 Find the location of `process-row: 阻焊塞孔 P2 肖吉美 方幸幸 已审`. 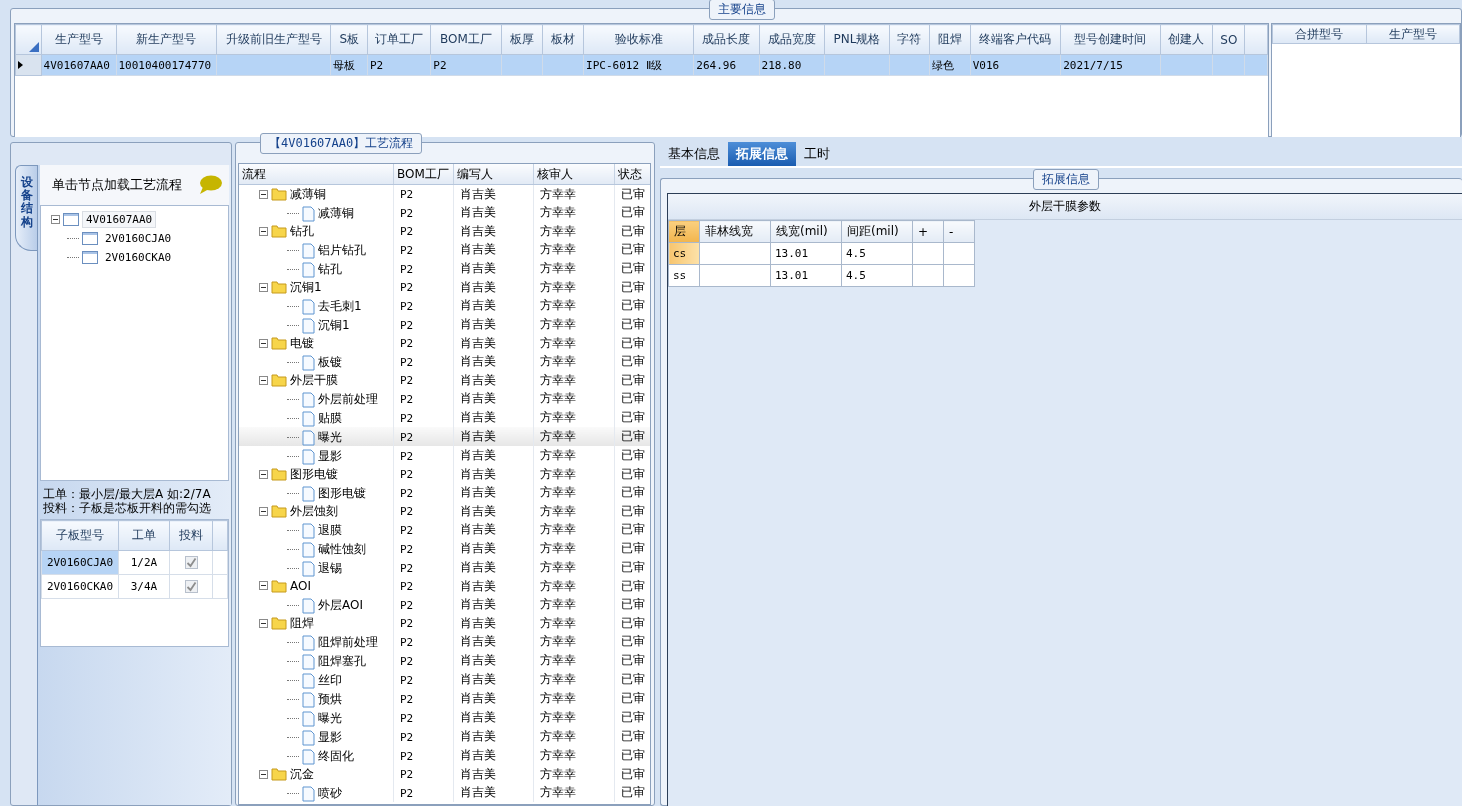

process-row: 阻焊塞孔 P2 肖吉美 方幸幸 已审 is located at coordinates (444, 660).